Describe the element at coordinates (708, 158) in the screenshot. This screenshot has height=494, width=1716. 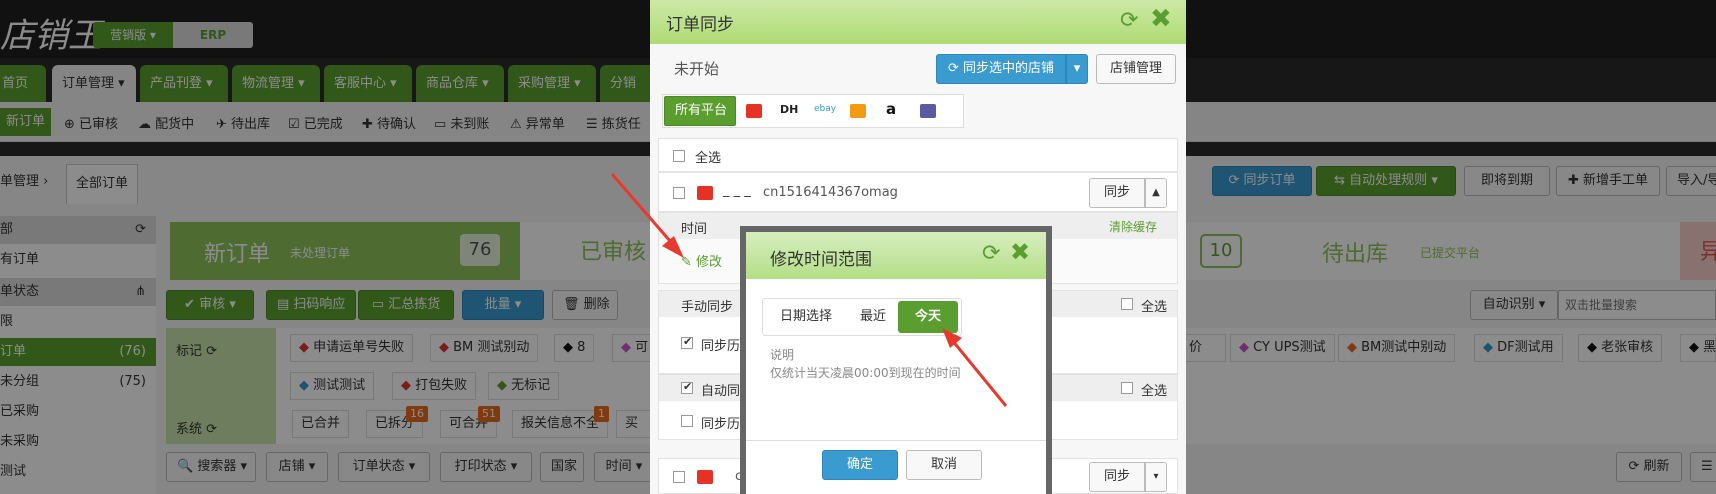
I see `select-all-label: 全选` at that location.